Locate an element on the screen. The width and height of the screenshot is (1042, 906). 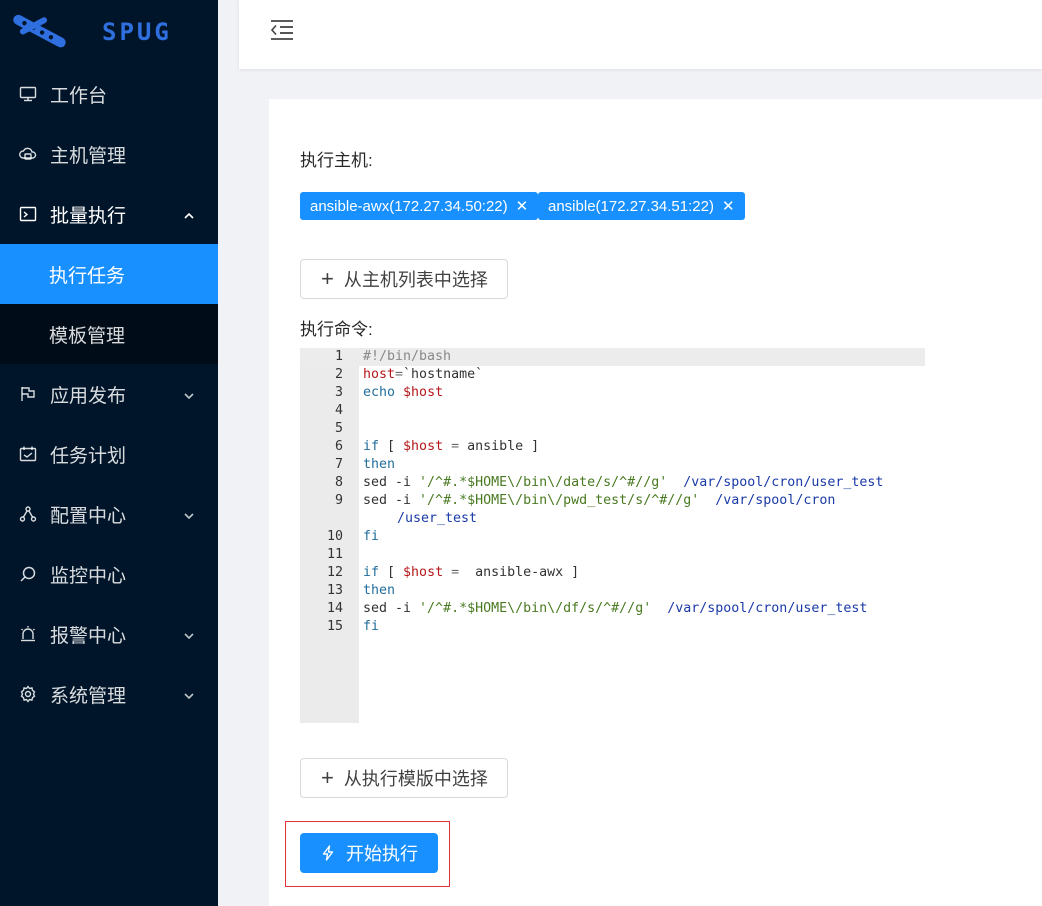
code-line: 5 is located at coordinates (612, 429).